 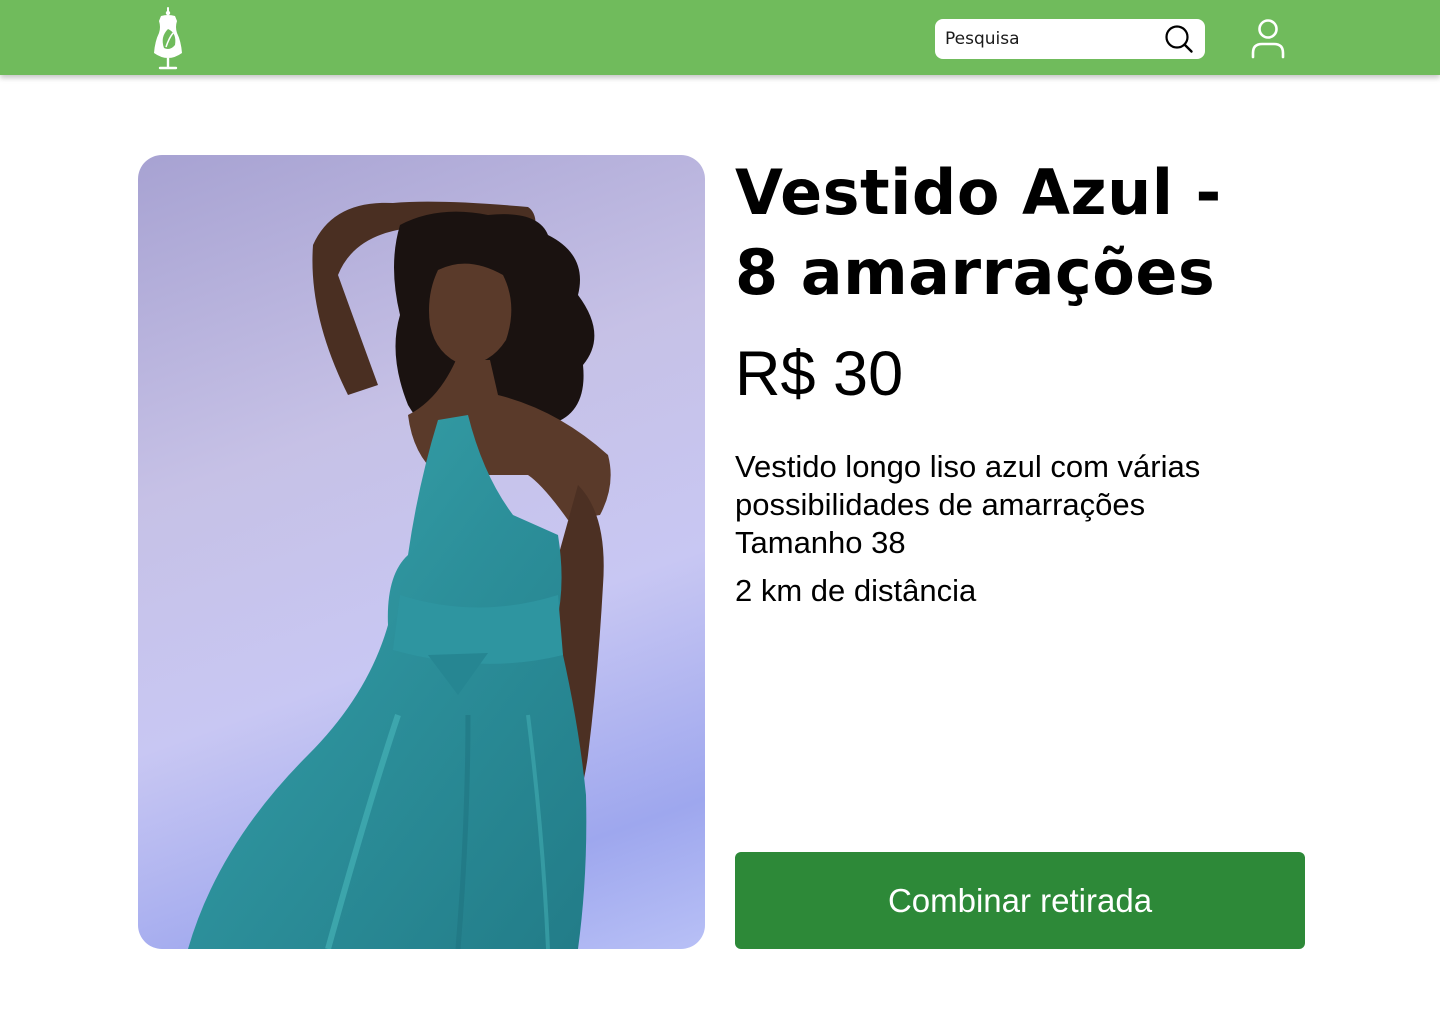 I want to click on product-title-line: 8 amarrações, so click(x=975, y=272).